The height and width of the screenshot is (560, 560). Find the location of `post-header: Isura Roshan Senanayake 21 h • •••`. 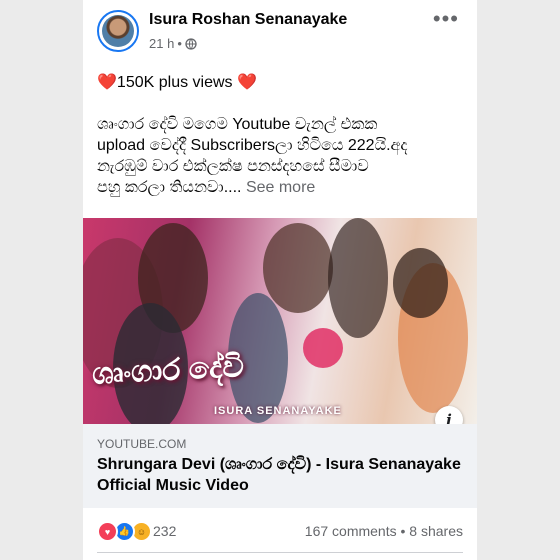

post-header: Isura Roshan Senanayake 21 h • ••• is located at coordinates (280, 31).